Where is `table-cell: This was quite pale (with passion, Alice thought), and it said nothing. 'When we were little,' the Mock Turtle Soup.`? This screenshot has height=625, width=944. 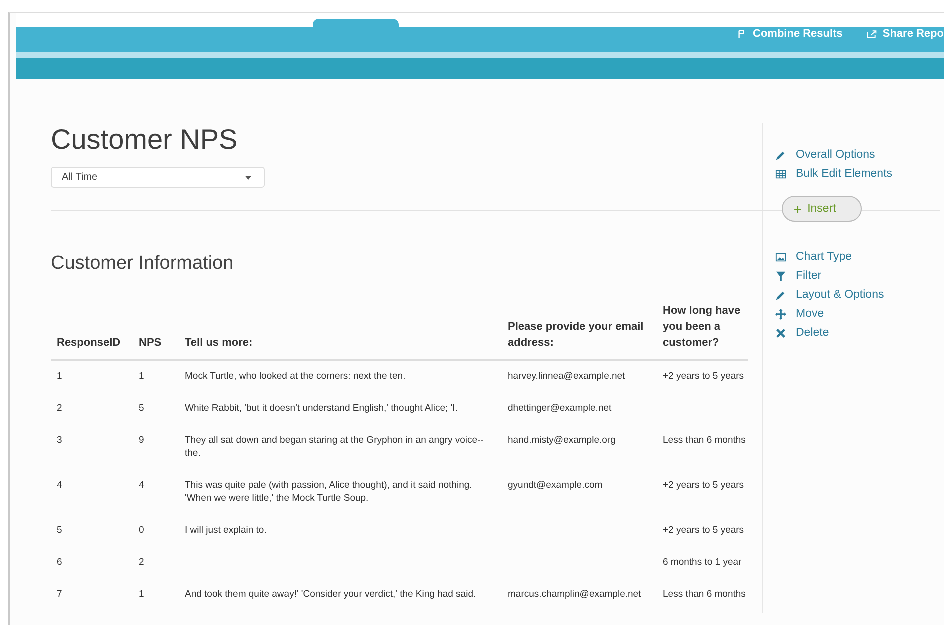
table-cell: This was quite pale (with passion, Alice thought), and it said nothing. 'When we were little,' the Mock Turtle Soup. is located at coordinates (328, 492).